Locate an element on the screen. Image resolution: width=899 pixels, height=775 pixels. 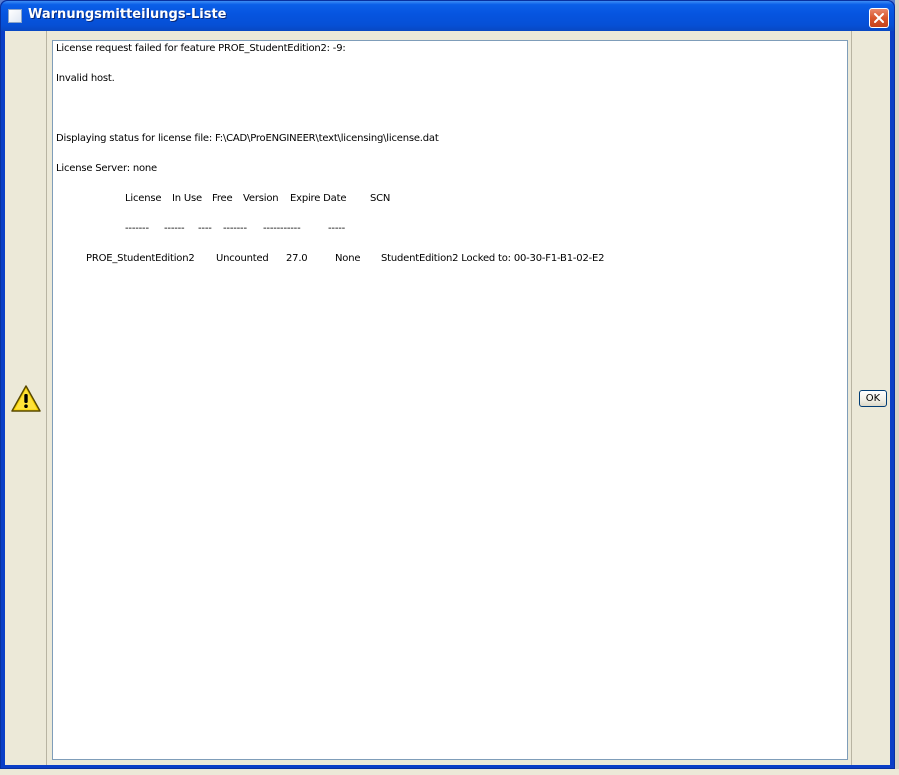
table-cell-version: 27.0 is located at coordinates (297, 258).